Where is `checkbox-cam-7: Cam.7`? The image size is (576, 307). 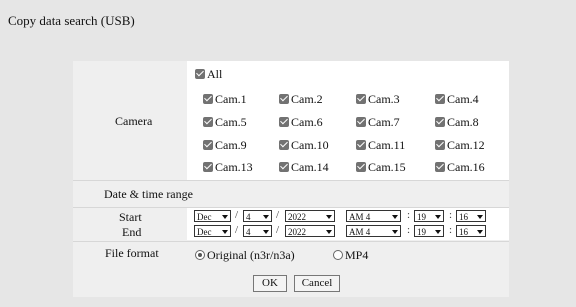 checkbox-cam-7: Cam.7 is located at coordinates (378, 122).